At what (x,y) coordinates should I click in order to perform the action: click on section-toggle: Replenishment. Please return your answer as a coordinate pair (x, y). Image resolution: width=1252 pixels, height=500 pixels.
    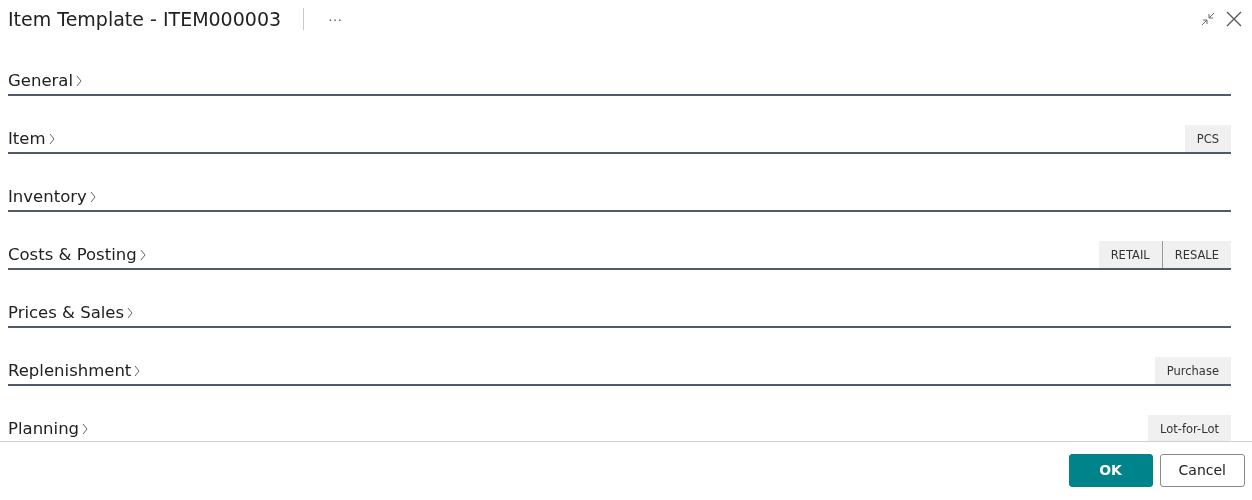
    Looking at the image, I should click on (74, 371).